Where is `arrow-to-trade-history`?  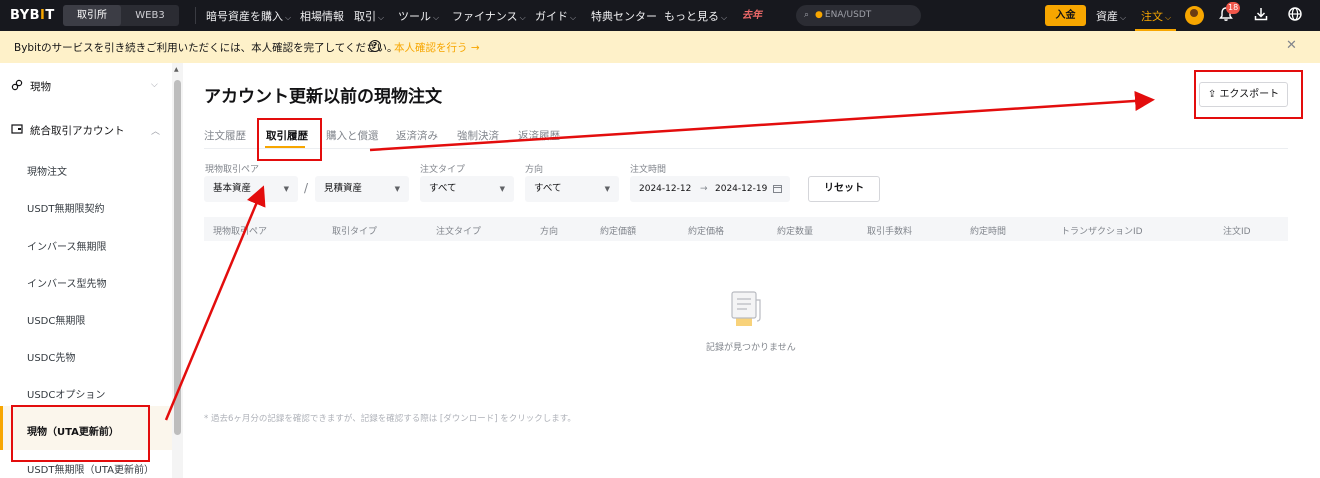
arrow-to-trade-history is located at coordinates (215, 303).